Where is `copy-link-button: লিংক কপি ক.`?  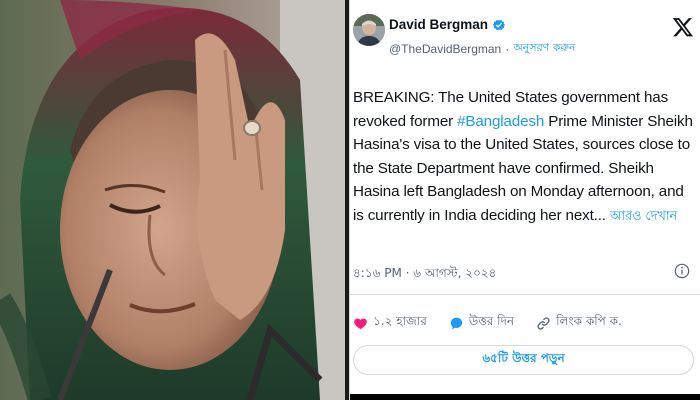
copy-link-button: লিংক কপি ক. is located at coordinates (579, 323).